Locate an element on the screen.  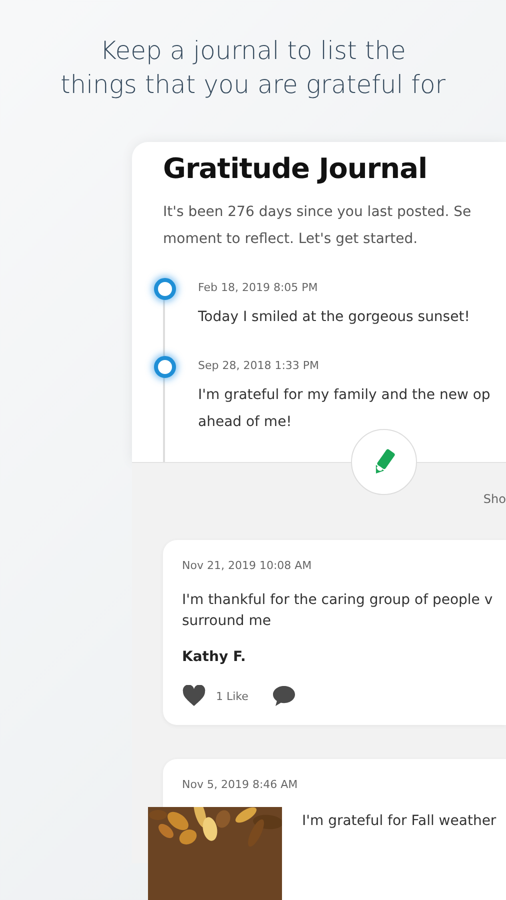
post-text: I'm grateful for Fall weather is located at coordinates (399, 821).